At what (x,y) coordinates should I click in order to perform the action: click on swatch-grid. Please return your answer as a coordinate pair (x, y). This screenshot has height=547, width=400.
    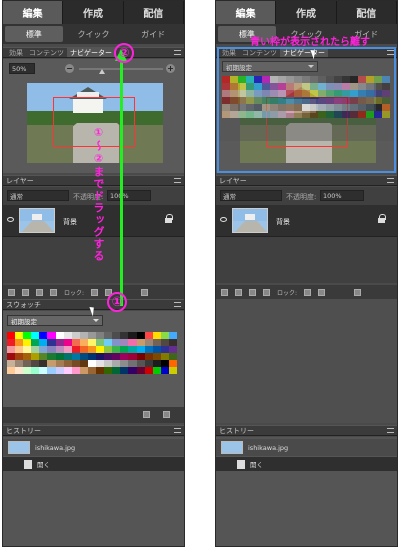
    Looking at the image, I should click on (92, 353).